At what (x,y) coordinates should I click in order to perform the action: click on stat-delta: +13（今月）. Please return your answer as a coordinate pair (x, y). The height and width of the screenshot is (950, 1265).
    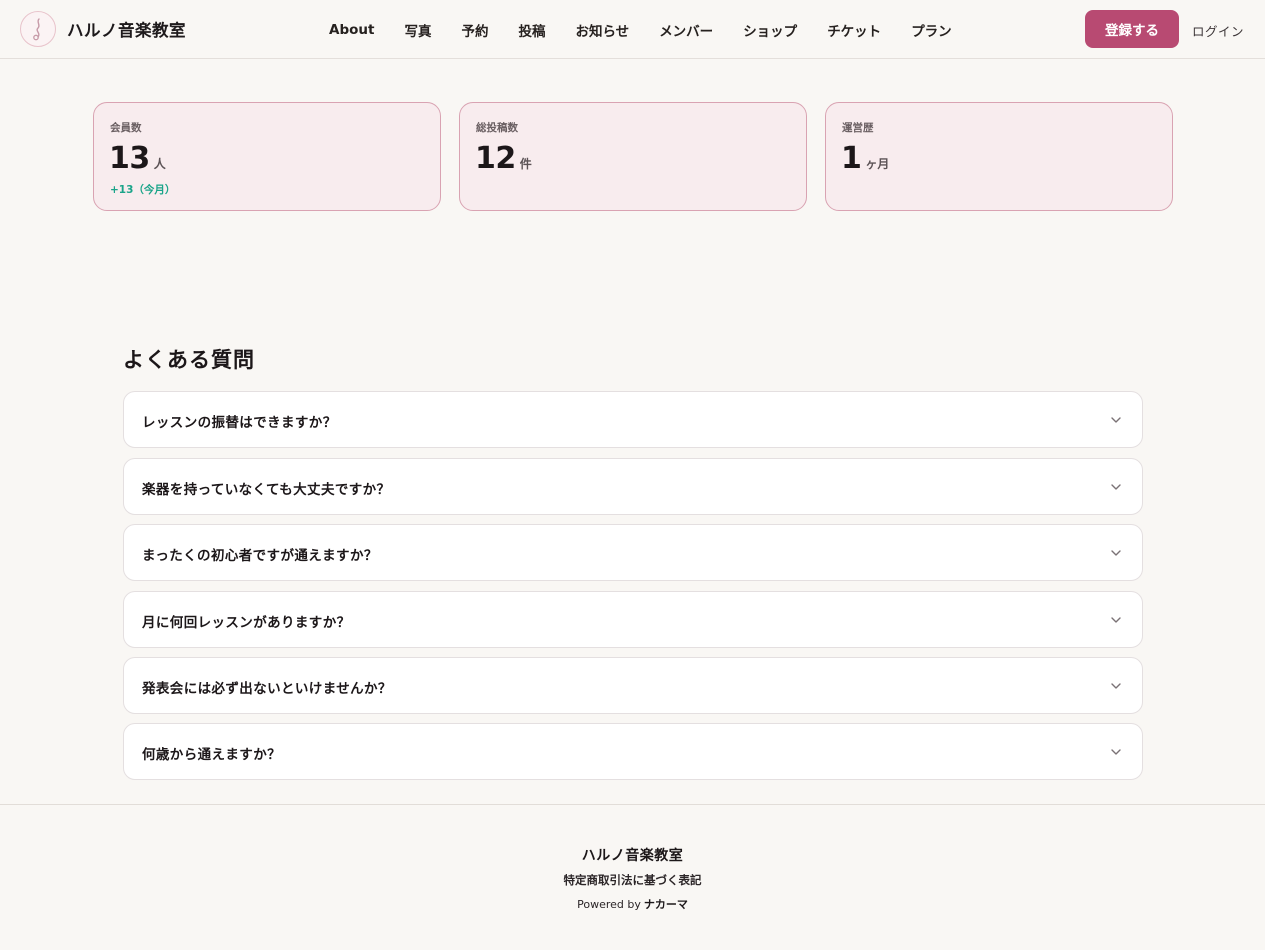
    Looking at the image, I should click on (143, 190).